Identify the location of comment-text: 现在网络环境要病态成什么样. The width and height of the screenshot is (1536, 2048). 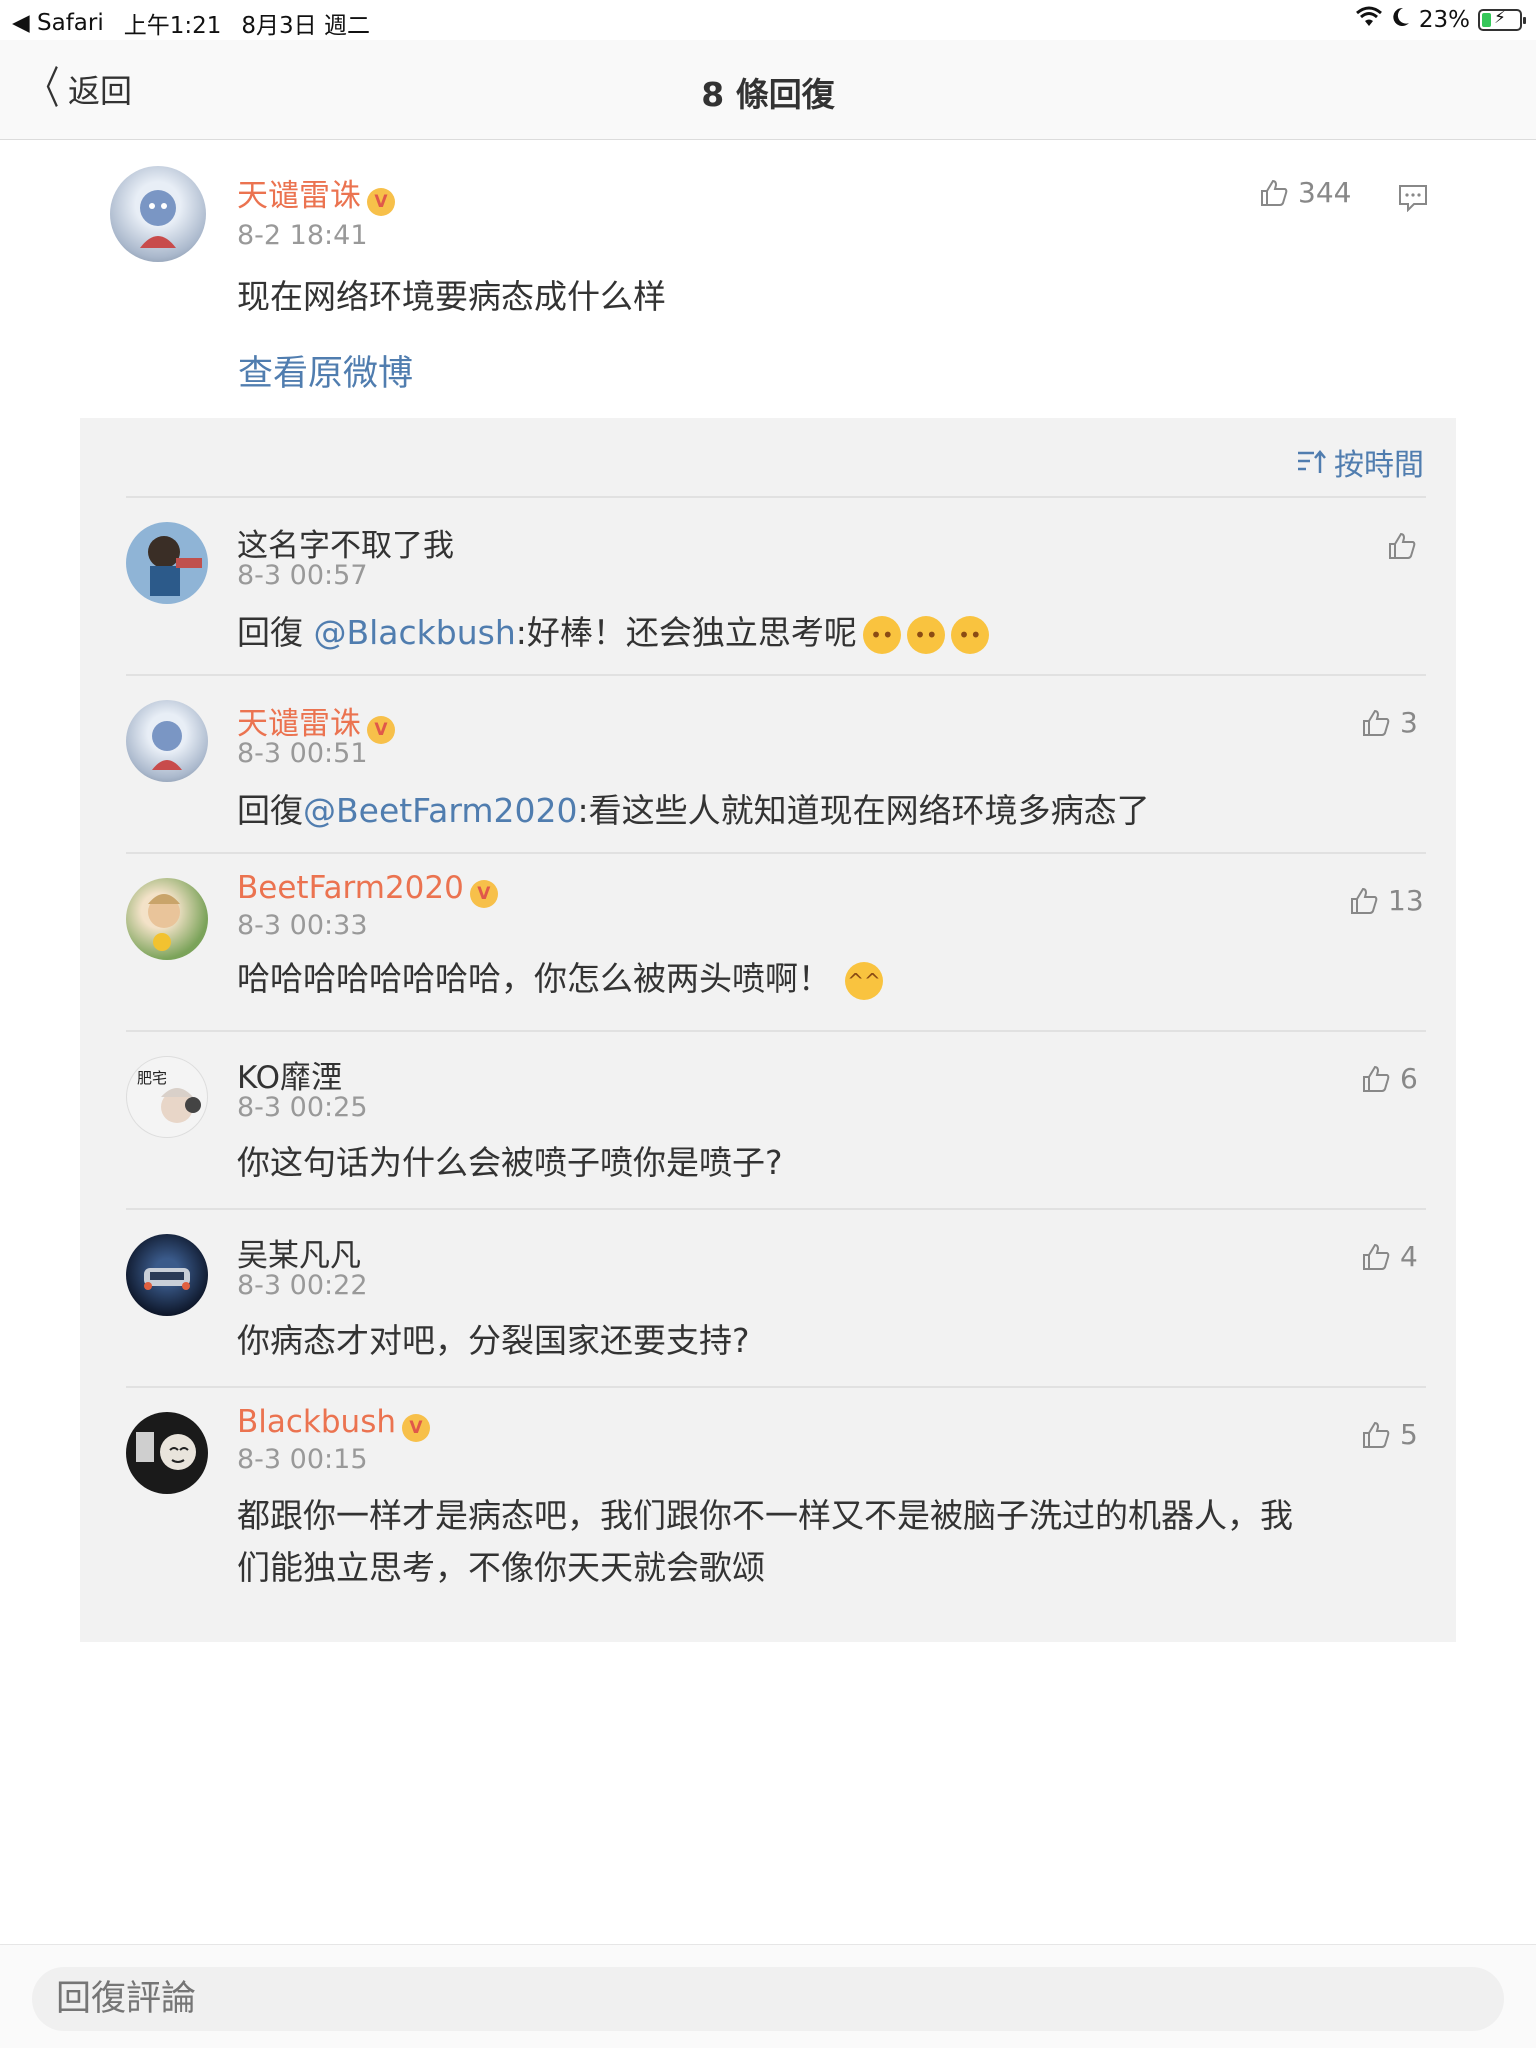
(451, 296).